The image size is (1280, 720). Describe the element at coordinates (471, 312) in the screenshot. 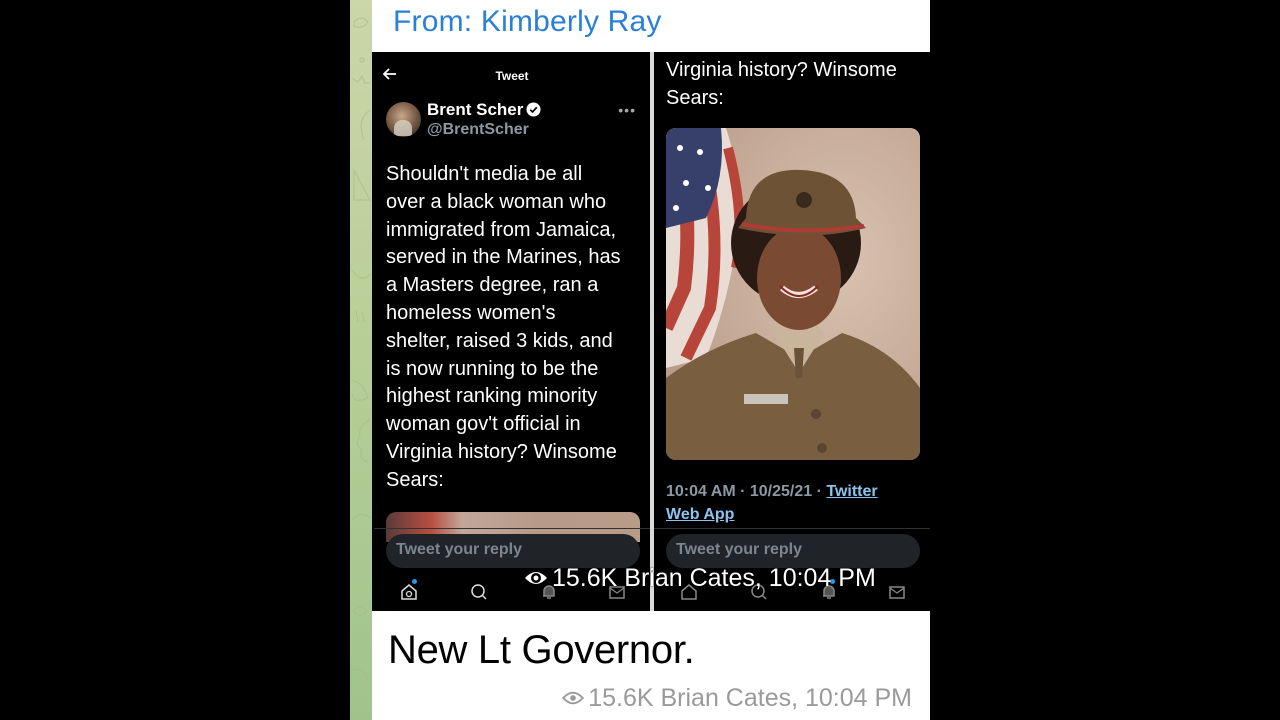

I see `tweet-text-line: homeless women's` at that location.